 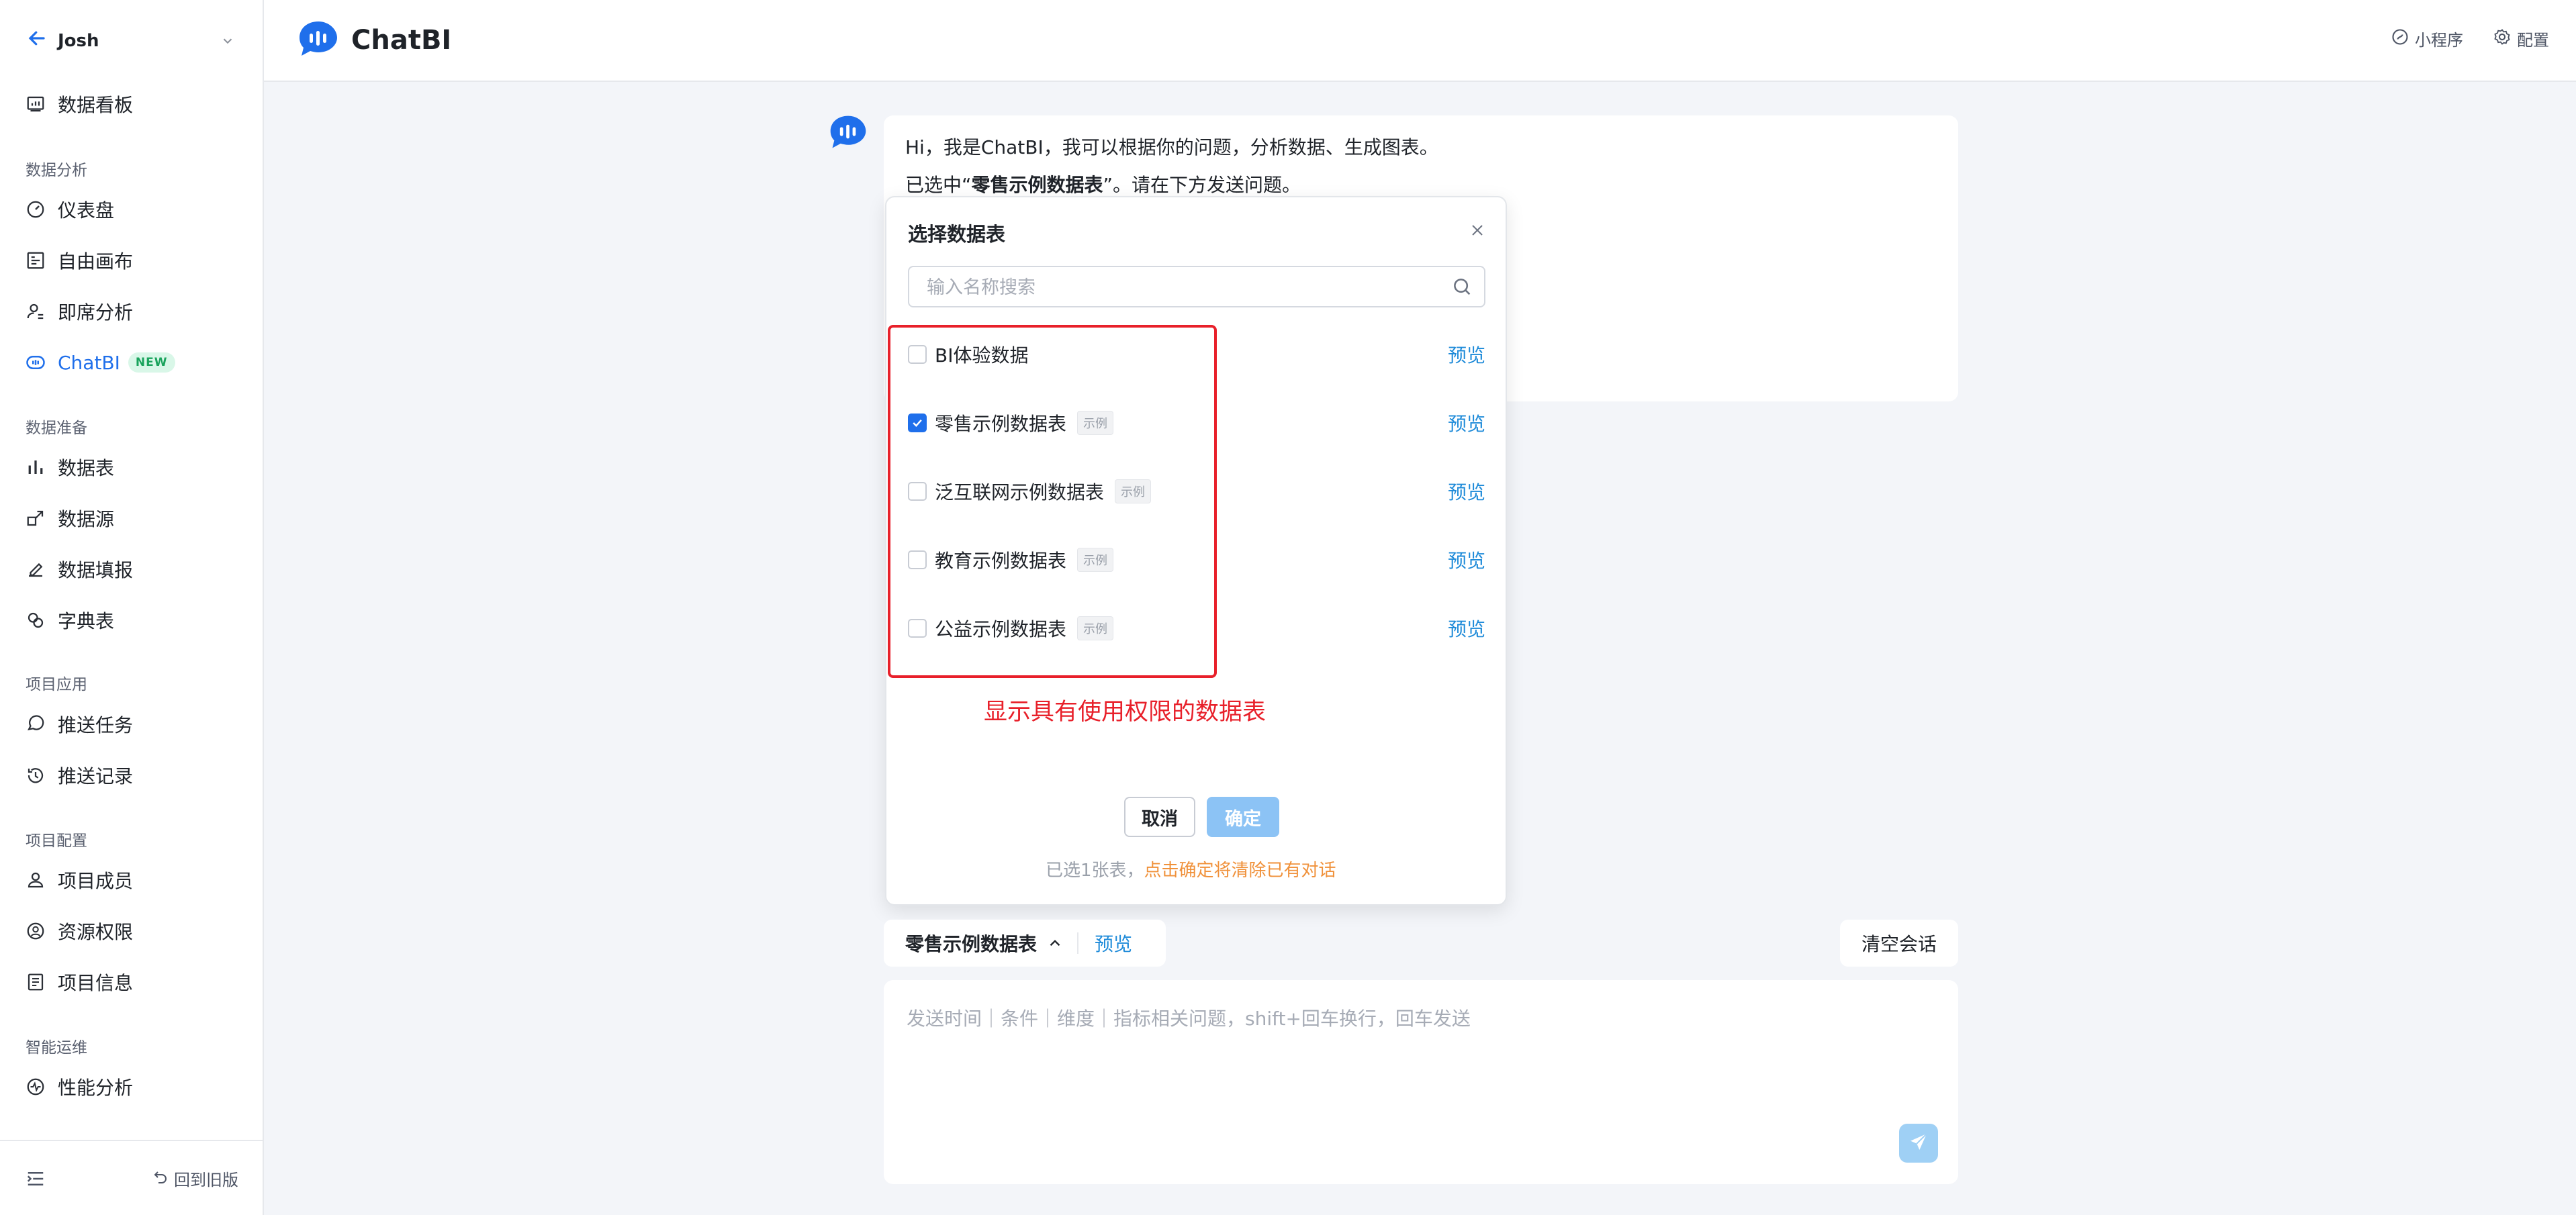 What do you see at coordinates (96, 983) in the screenshot?
I see `sidebar-item-label: 项目信息` at bounding box center [96, 983].